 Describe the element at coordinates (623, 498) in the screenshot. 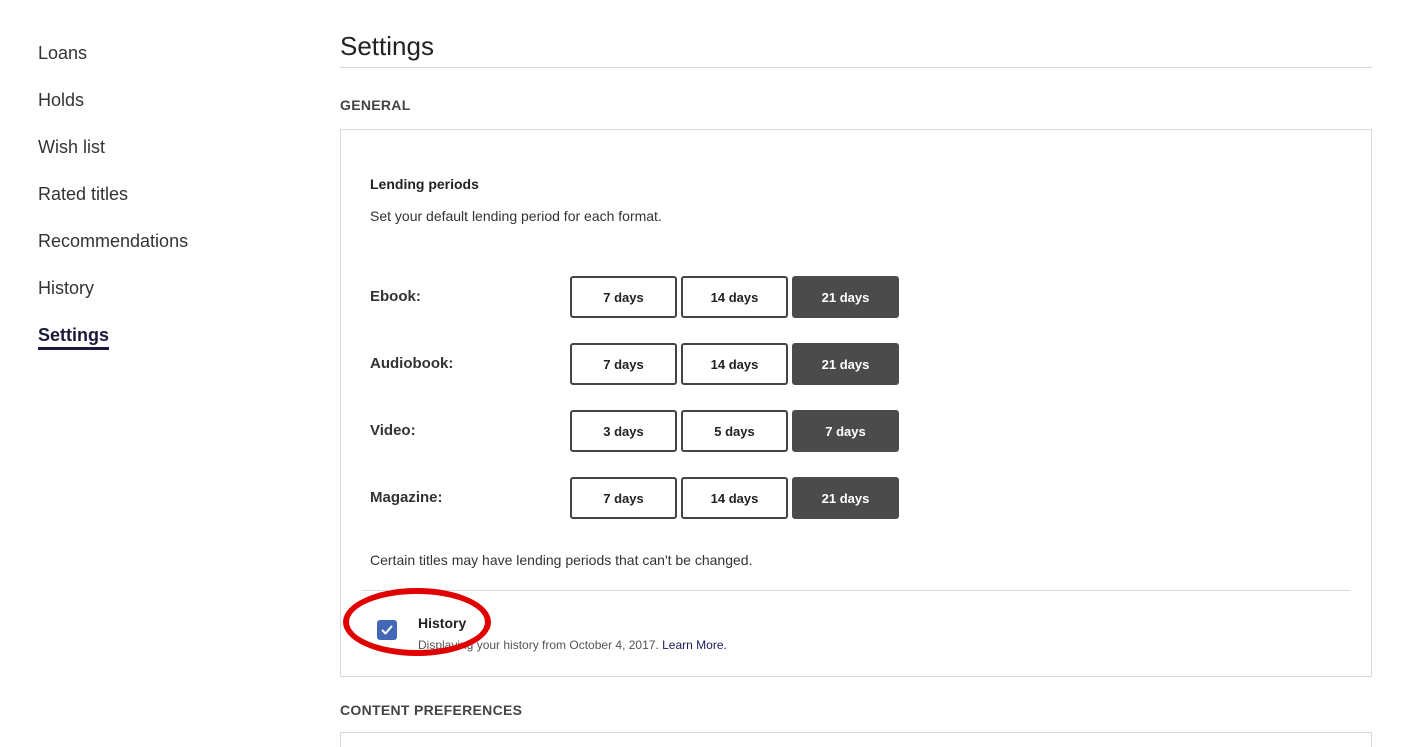

I see `period-button-magazine-7: 7 days` at that location.